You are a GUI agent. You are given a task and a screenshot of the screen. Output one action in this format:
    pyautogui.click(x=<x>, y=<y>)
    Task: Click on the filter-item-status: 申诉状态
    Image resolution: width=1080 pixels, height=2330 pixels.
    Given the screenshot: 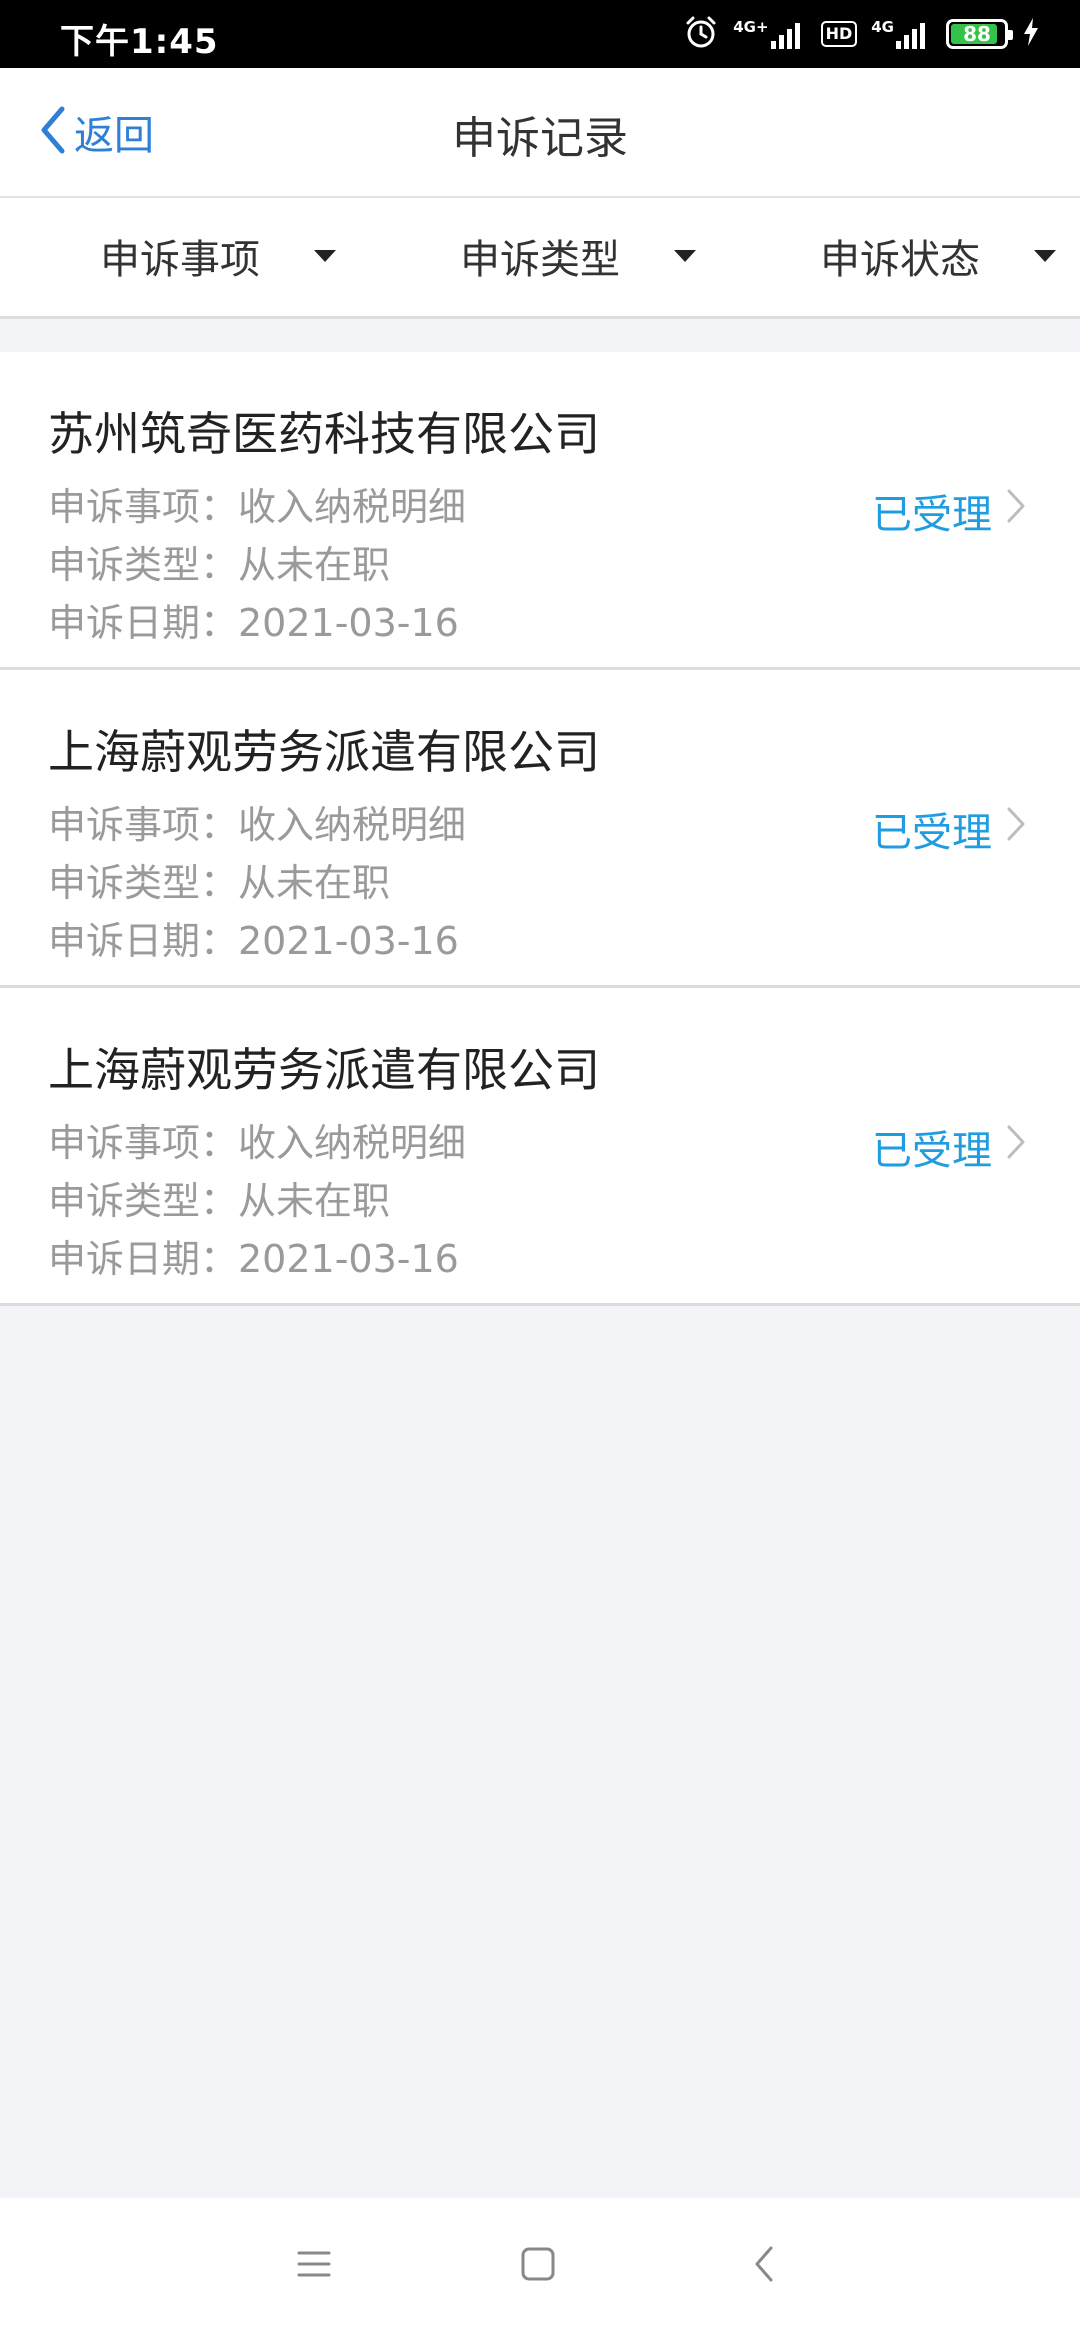 What is the action you would take?
    pyautogui.click(x=938, y=256)
    